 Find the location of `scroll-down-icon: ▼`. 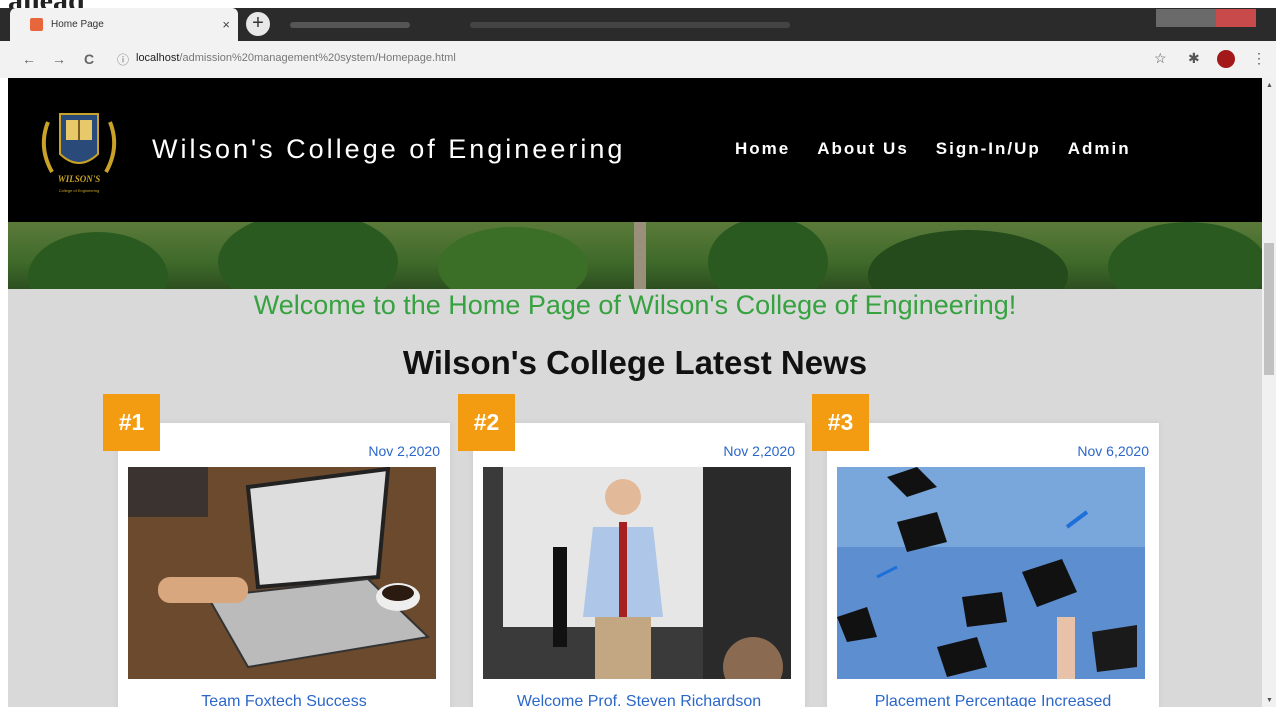

scroll-down-icon: ▼ is located at coordinates (1269, 700).